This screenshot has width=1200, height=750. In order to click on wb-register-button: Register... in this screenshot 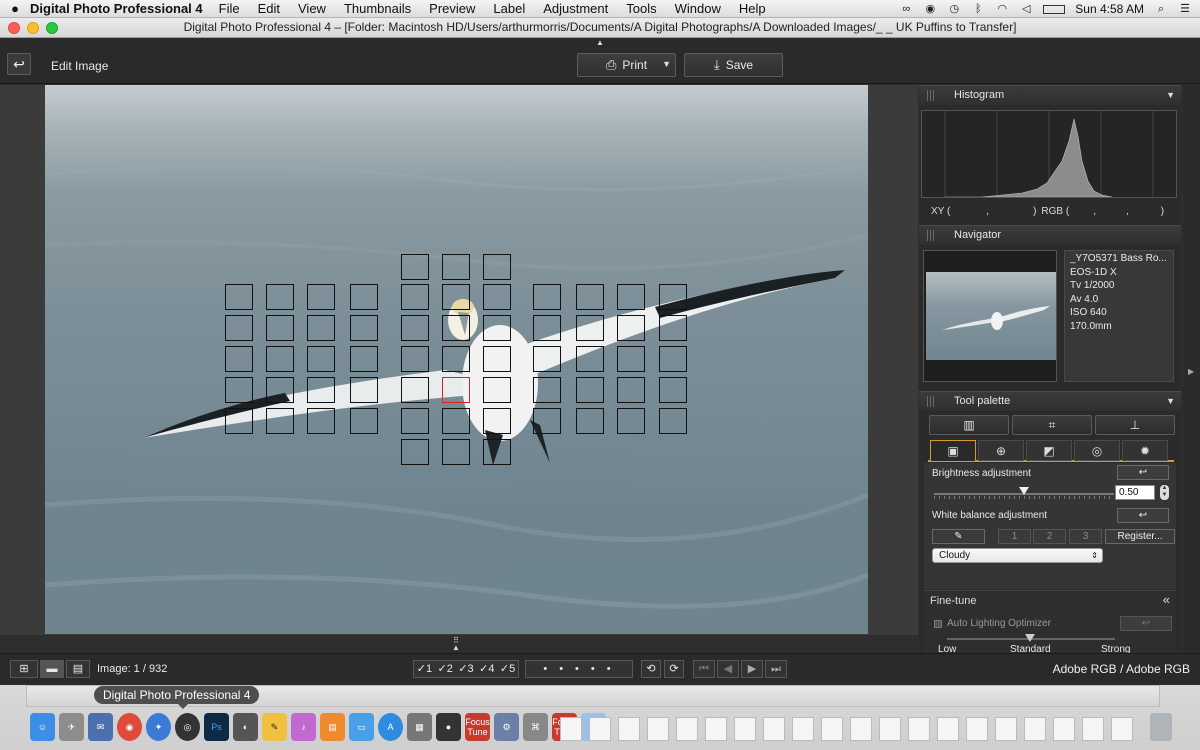, I will do `click(1140, 536)`.